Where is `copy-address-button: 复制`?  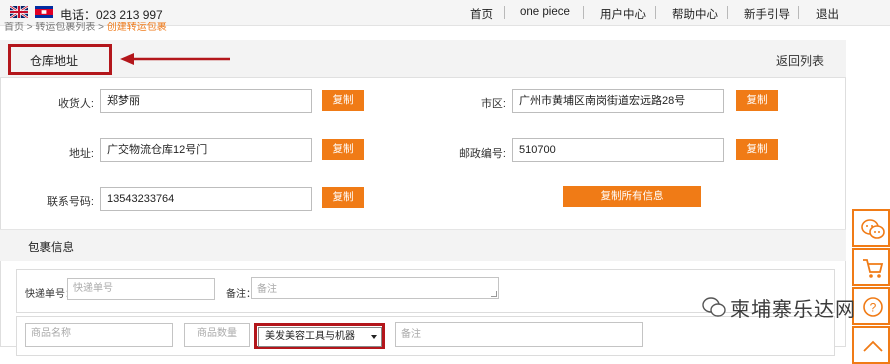 copy-address-button: 复制 is located at coordinates (343, 149).